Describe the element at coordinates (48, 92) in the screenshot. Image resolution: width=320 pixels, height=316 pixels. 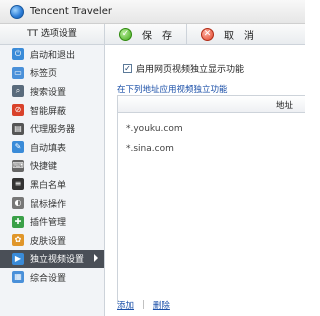
I see `sidebar-item-label: 搜索设置` at that location.